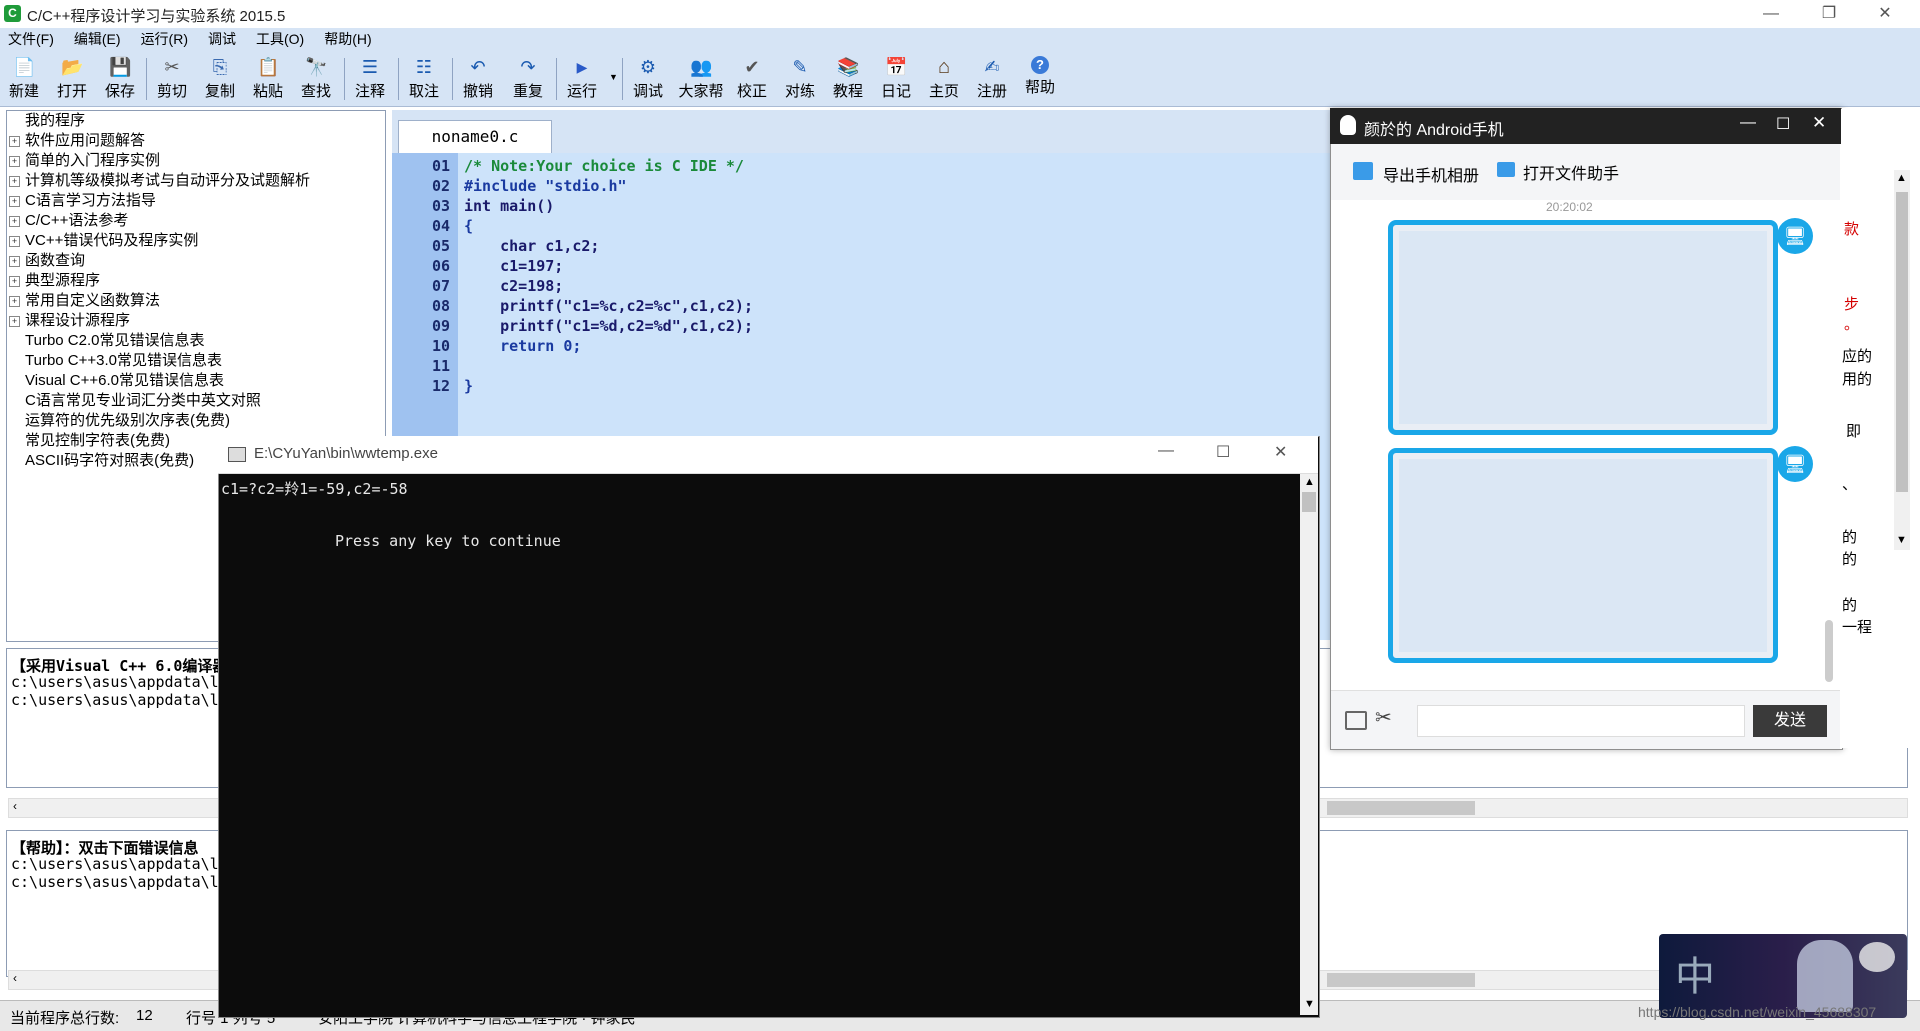 This screenshot has height=1031, width=1920. I want to click on toolbar-paste-button: 📋 粘贴, so click(268, 78).